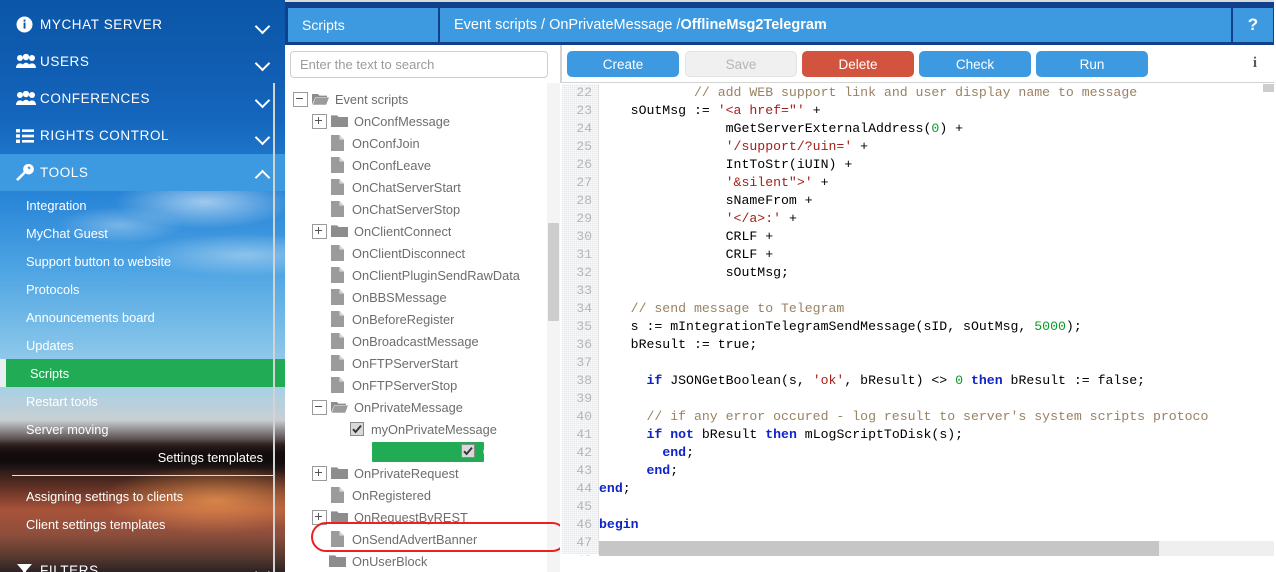  I want to click on sidebar-group-filters: FILTERS, so click(142, 562).